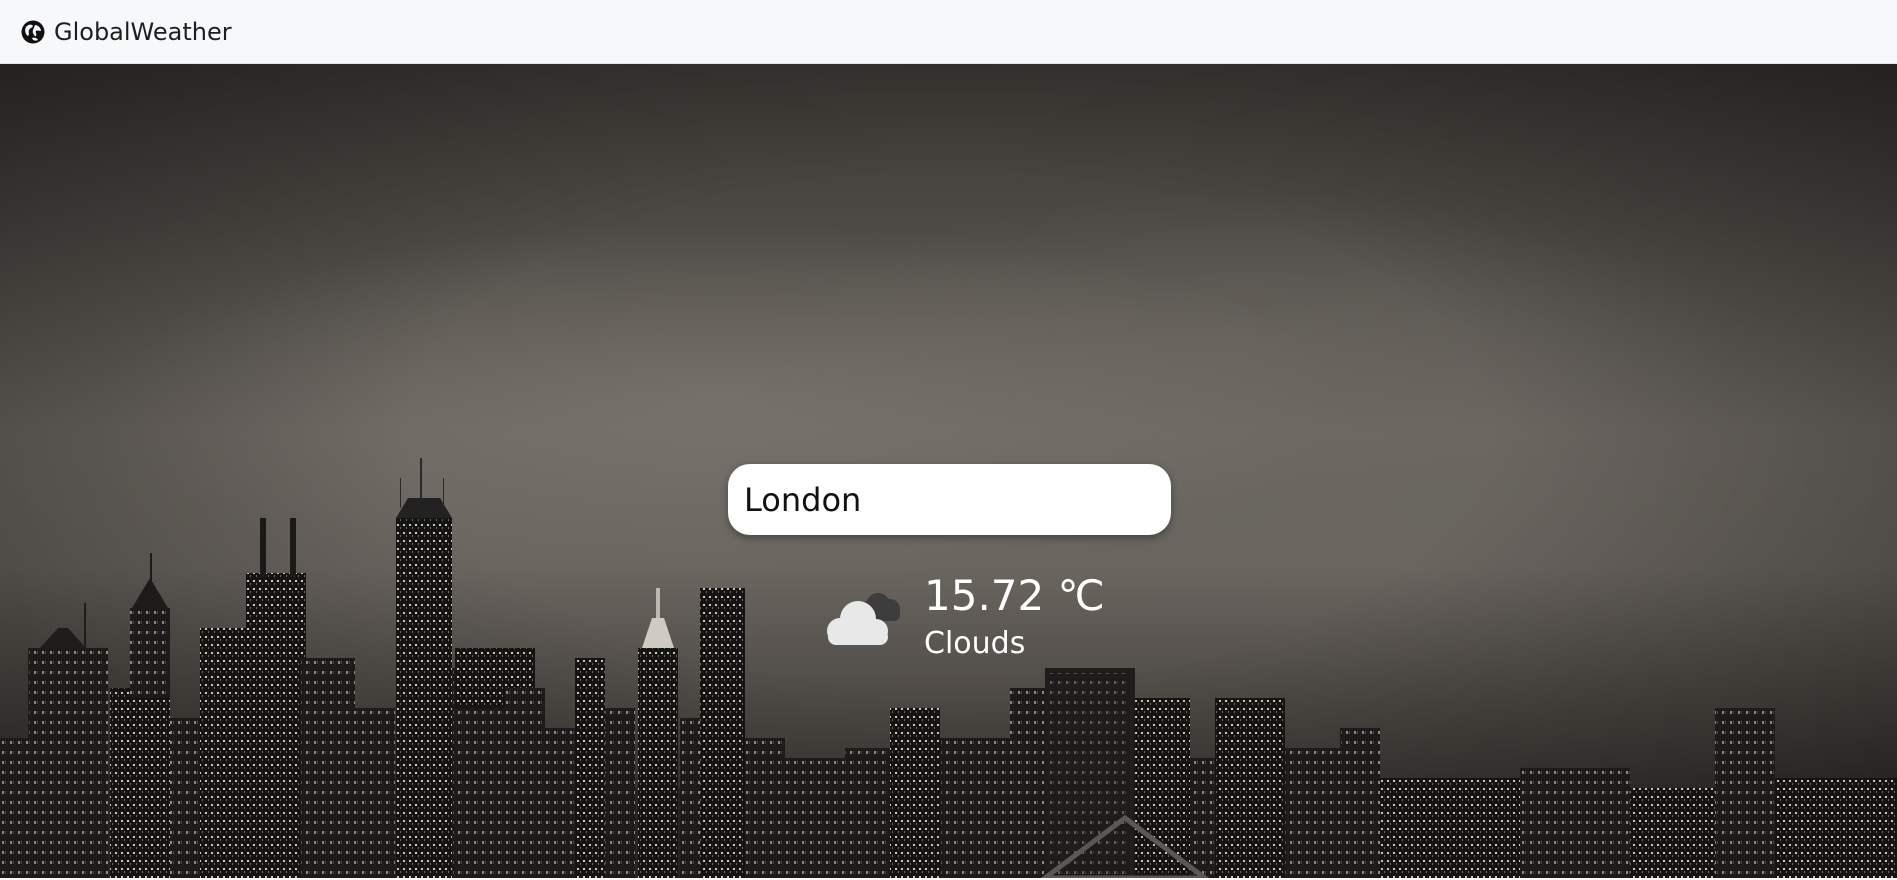  I want to click on city-search-box, so click(949, 499).